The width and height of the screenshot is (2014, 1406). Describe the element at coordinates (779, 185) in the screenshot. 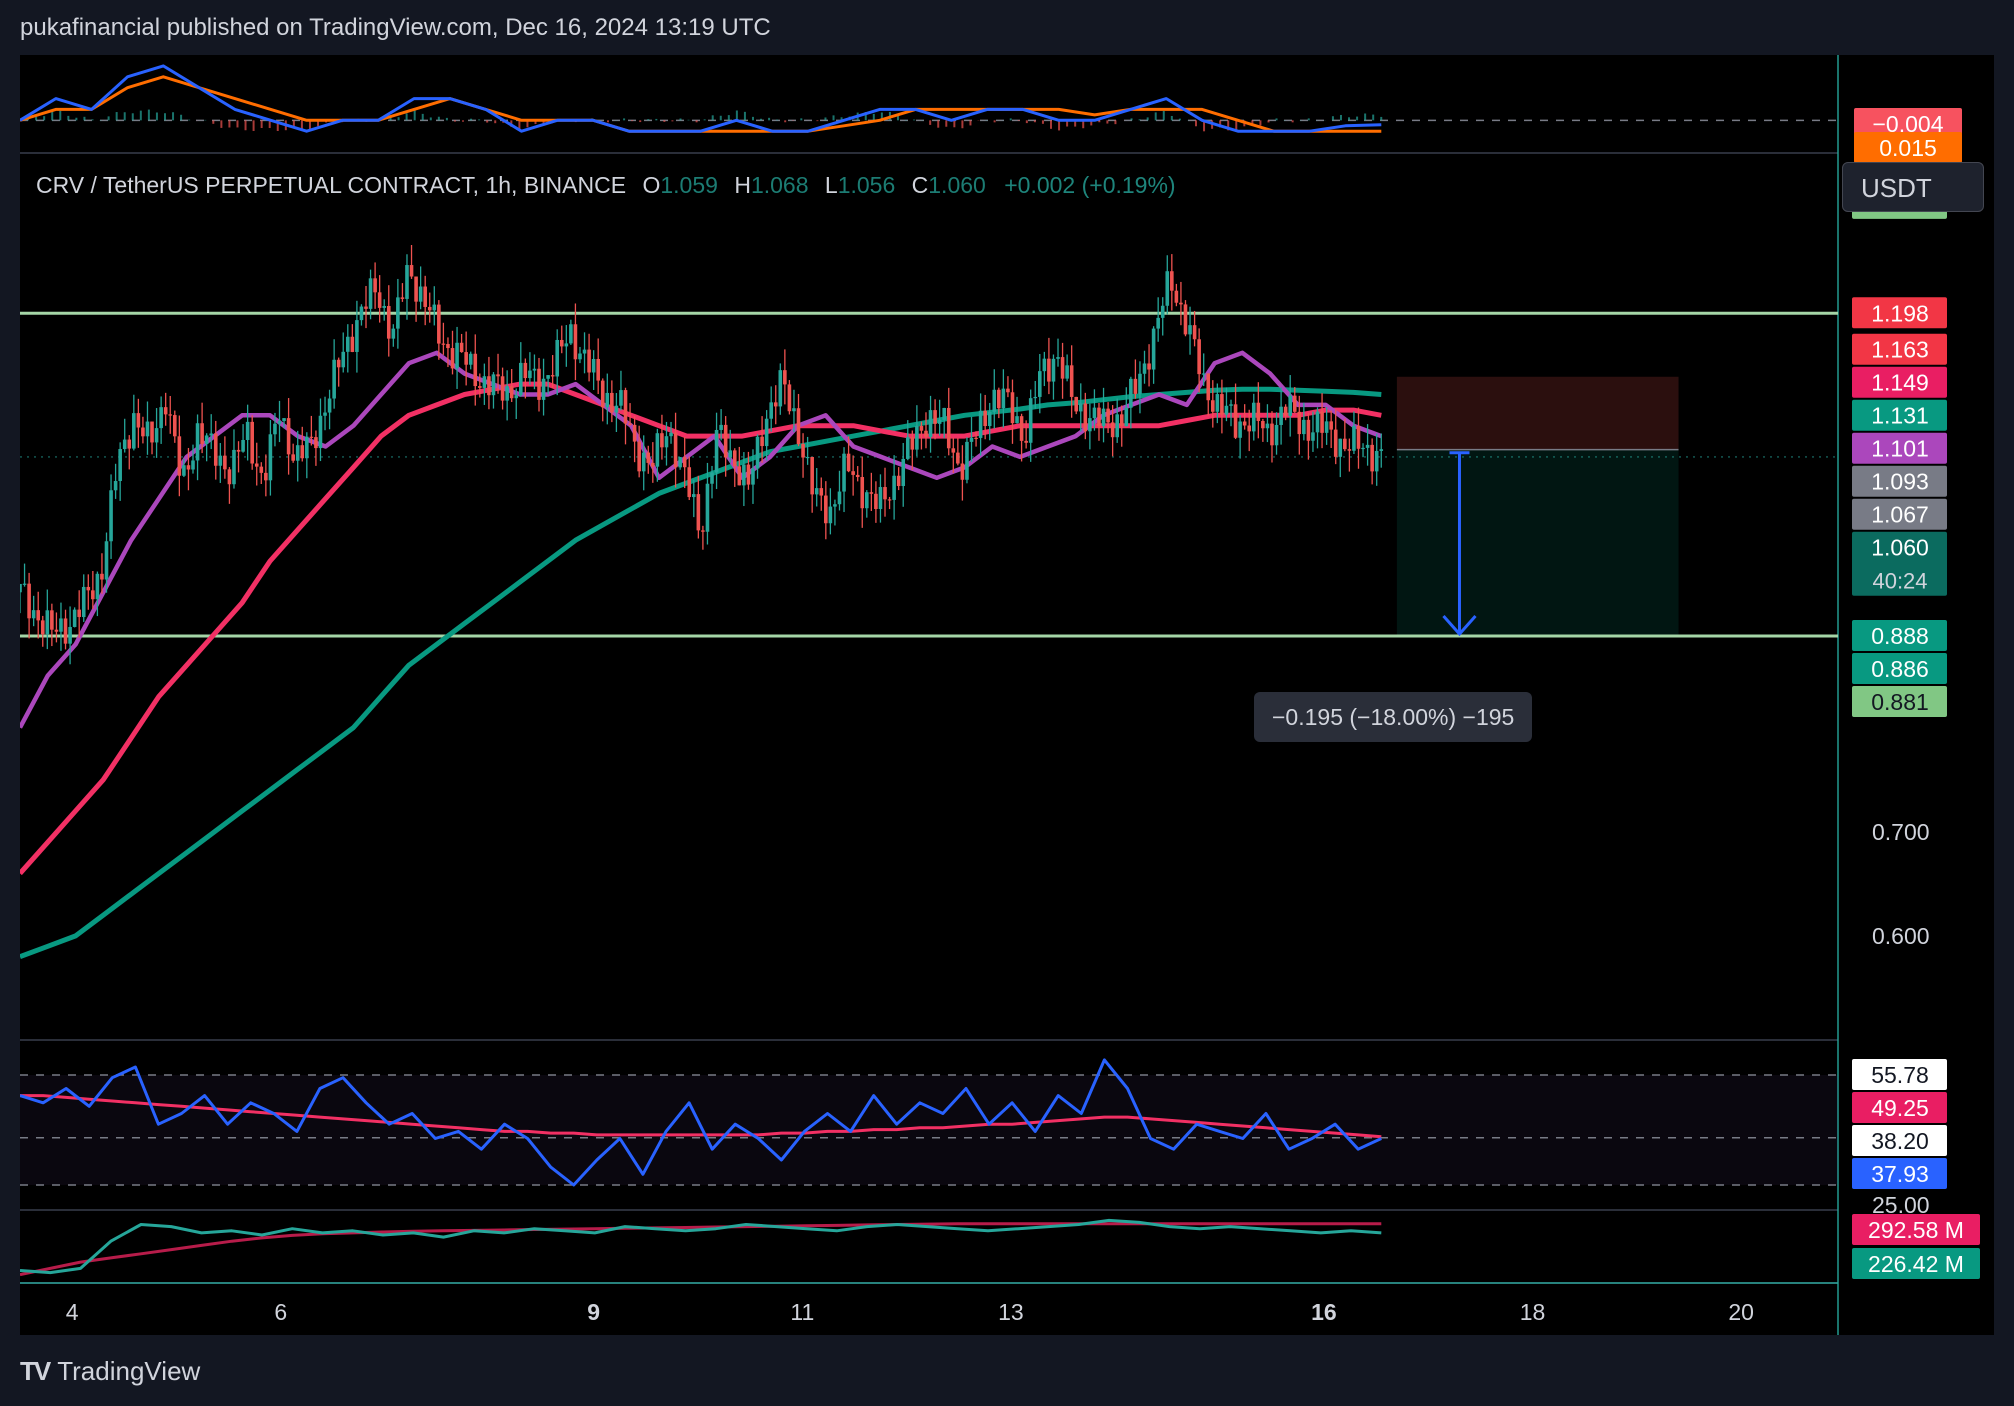

I see `high-value: 1.068` at that location.